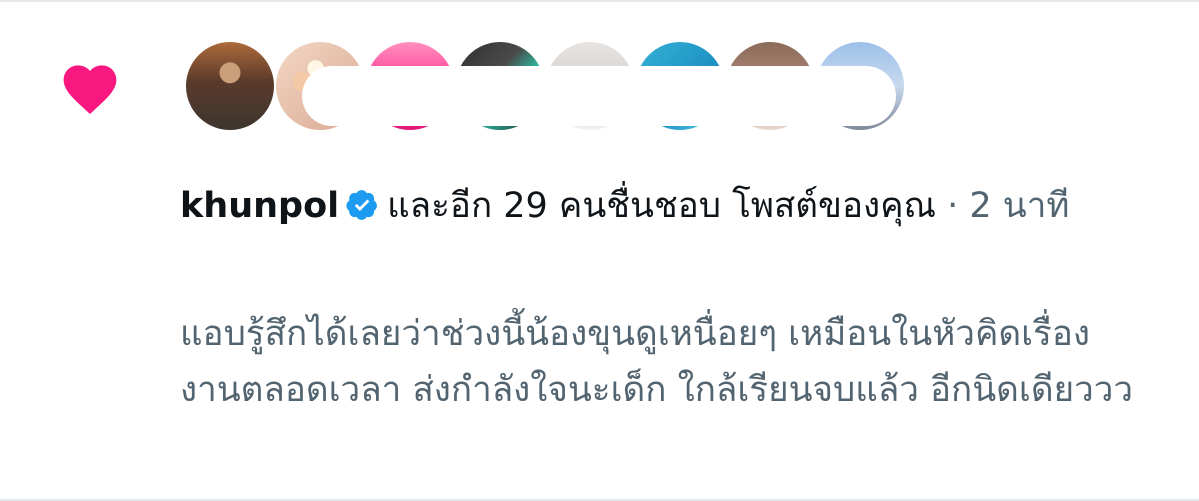 The width and height of the screenshot is (1199, 501). Describe the element at coordinates (90, 89) in the screenshot. I see `heart-icon` at that location.